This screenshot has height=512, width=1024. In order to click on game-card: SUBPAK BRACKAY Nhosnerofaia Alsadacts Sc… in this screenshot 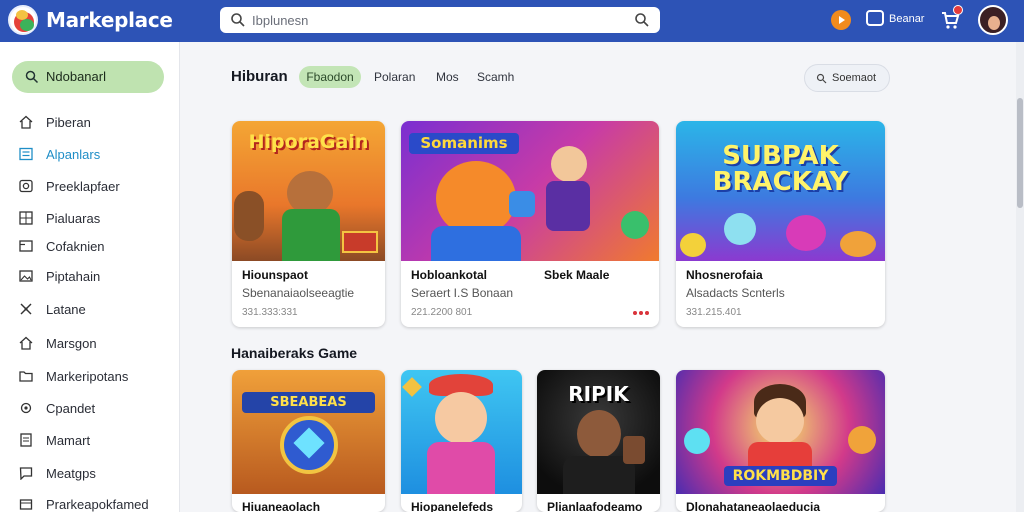, I will do `click(780, 224)`.